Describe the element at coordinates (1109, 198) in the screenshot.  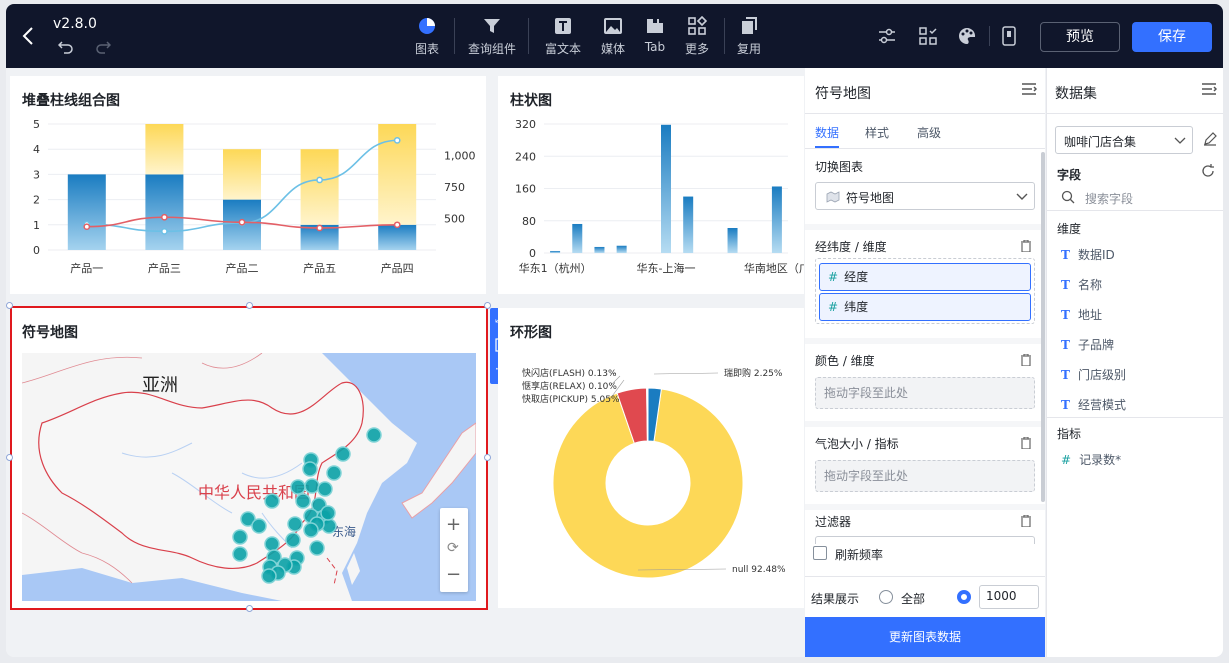
I see `field-search-input: 搜索字段` at that location.